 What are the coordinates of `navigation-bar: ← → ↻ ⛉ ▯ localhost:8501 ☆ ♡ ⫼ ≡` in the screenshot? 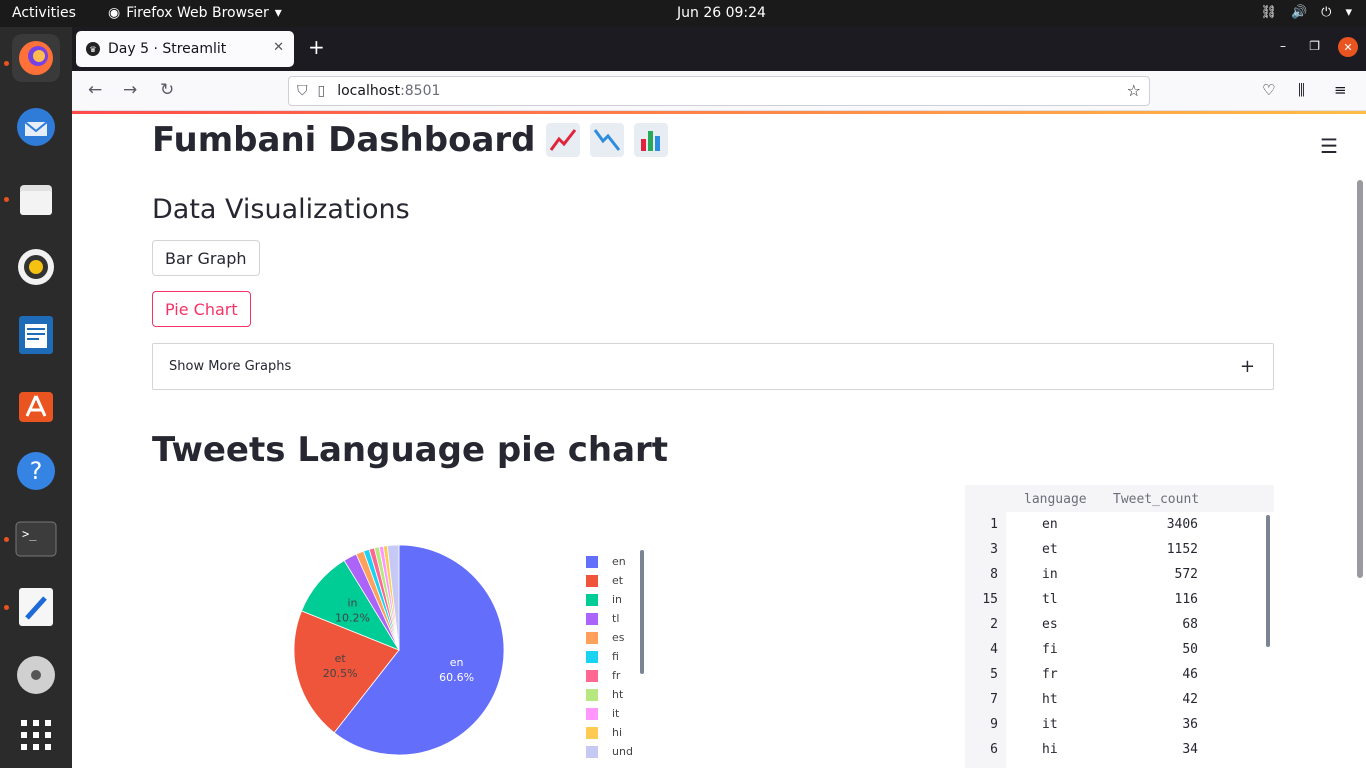 It's located at (719, 91).